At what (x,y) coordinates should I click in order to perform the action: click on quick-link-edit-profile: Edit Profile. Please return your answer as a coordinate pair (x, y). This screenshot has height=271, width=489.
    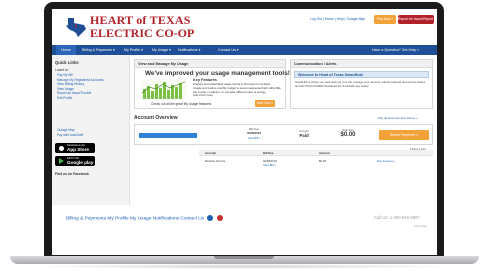
    Looking at the image, I should click on (80, 98).